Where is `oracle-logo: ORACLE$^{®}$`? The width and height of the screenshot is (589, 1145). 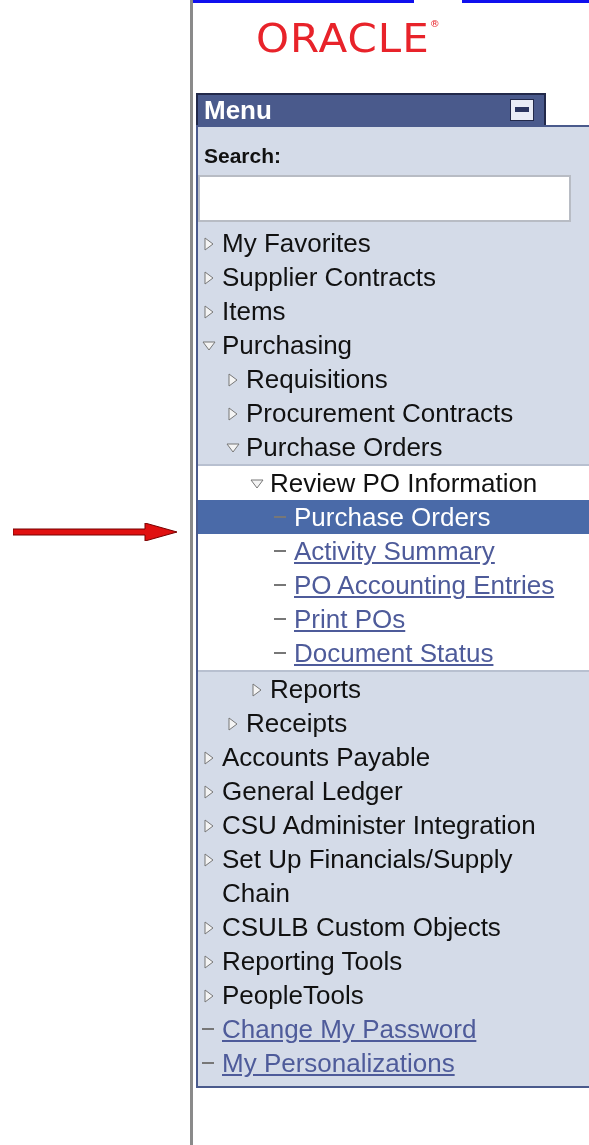
oracle-logo: ORACLE$^{®}$ is located at coordinates (348, 39).